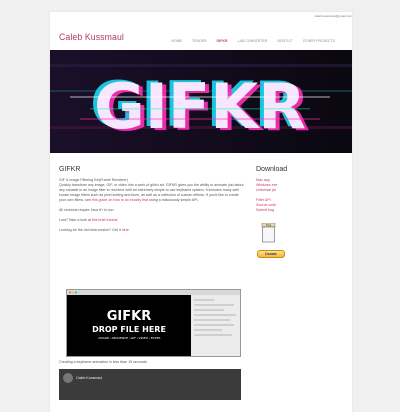  Describe the element at coordinates (87, 210) in the screenshot. I see `java-requirement: All versions require Java 8+ to run.` at that location.